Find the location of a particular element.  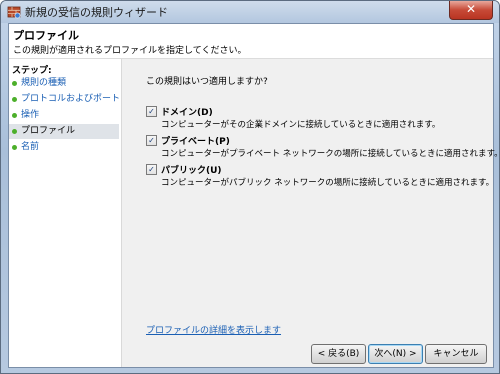

step-label: プロファイル is located at coordinates (48, 131).